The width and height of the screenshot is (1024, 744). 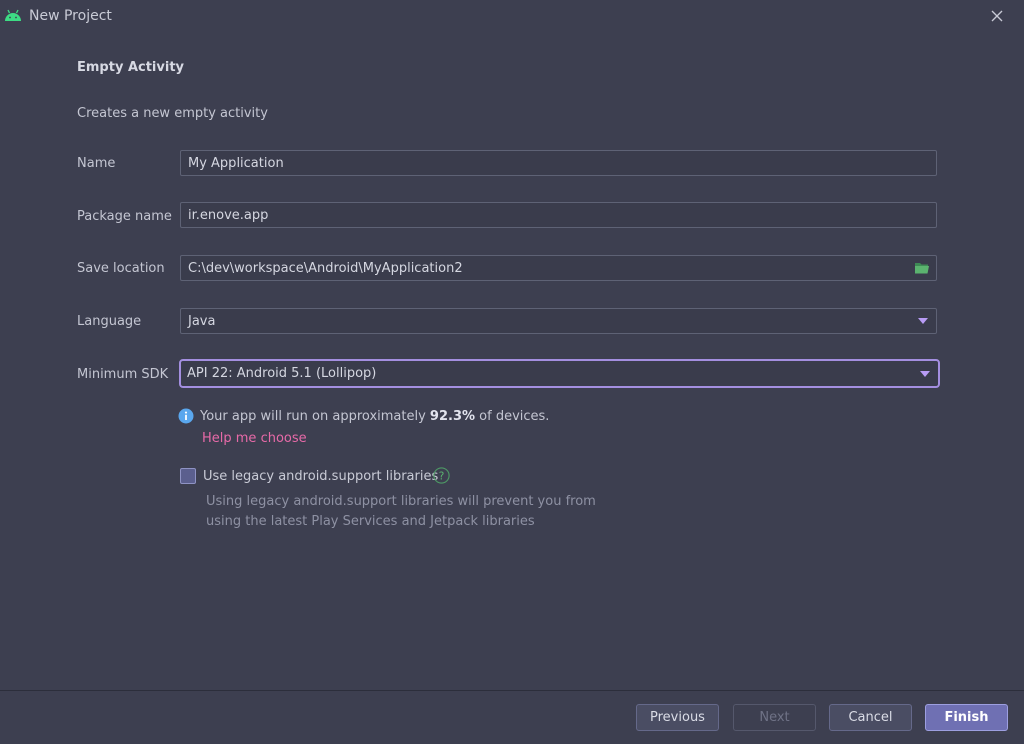 What do you see at coordinates (172, 113) in the screenshot?
I see `template-description: Creates a new empty activity` at bounding box center [172, 113].